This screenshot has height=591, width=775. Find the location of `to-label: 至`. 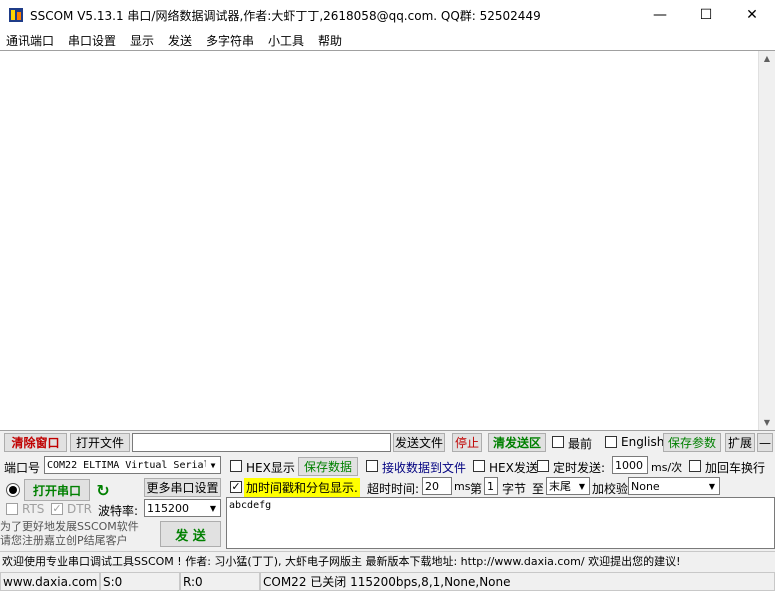

to-label: 至 is located at coordinates (538, 489).